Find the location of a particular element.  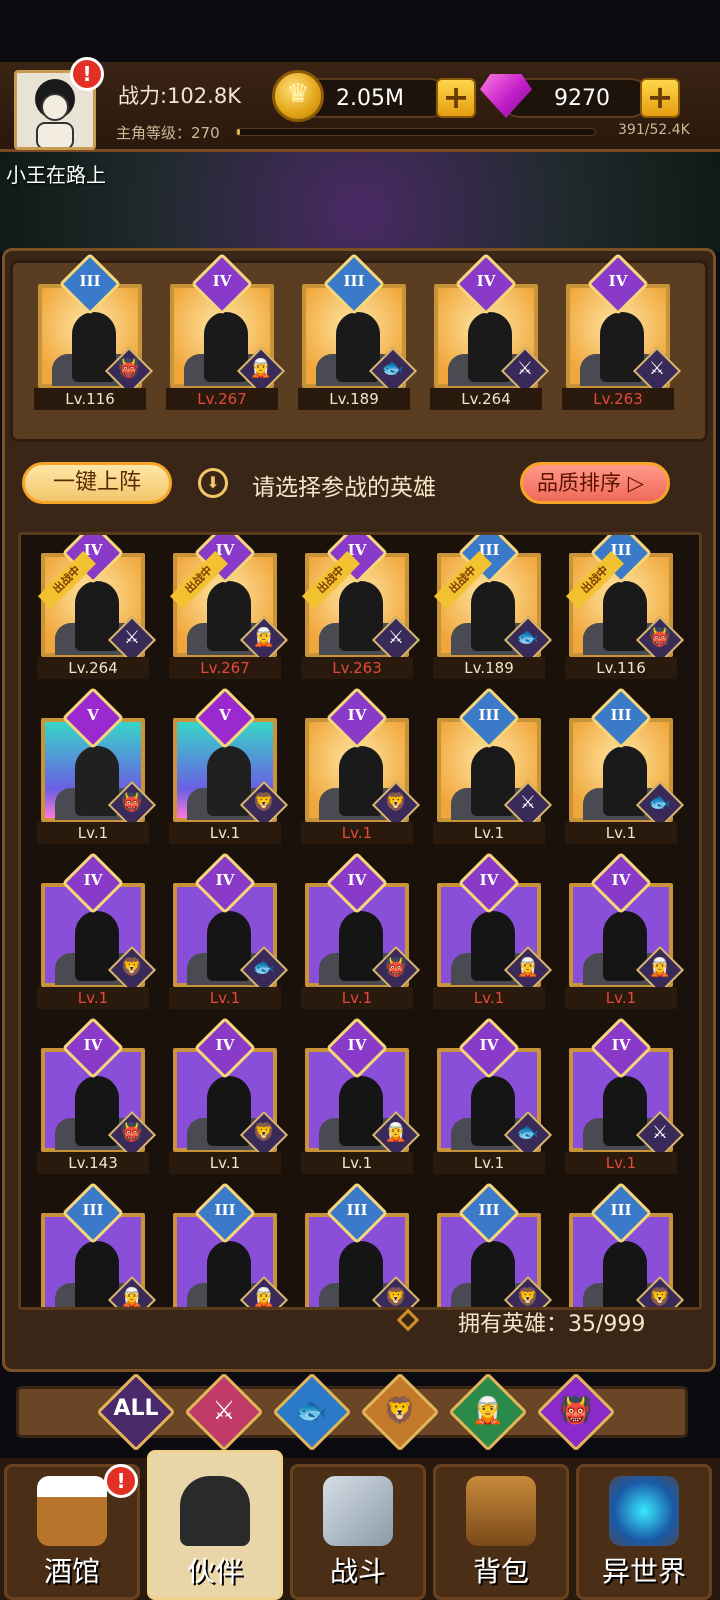

hero-card: III 👹 Lv.116 is located at coordinates (92, 331).